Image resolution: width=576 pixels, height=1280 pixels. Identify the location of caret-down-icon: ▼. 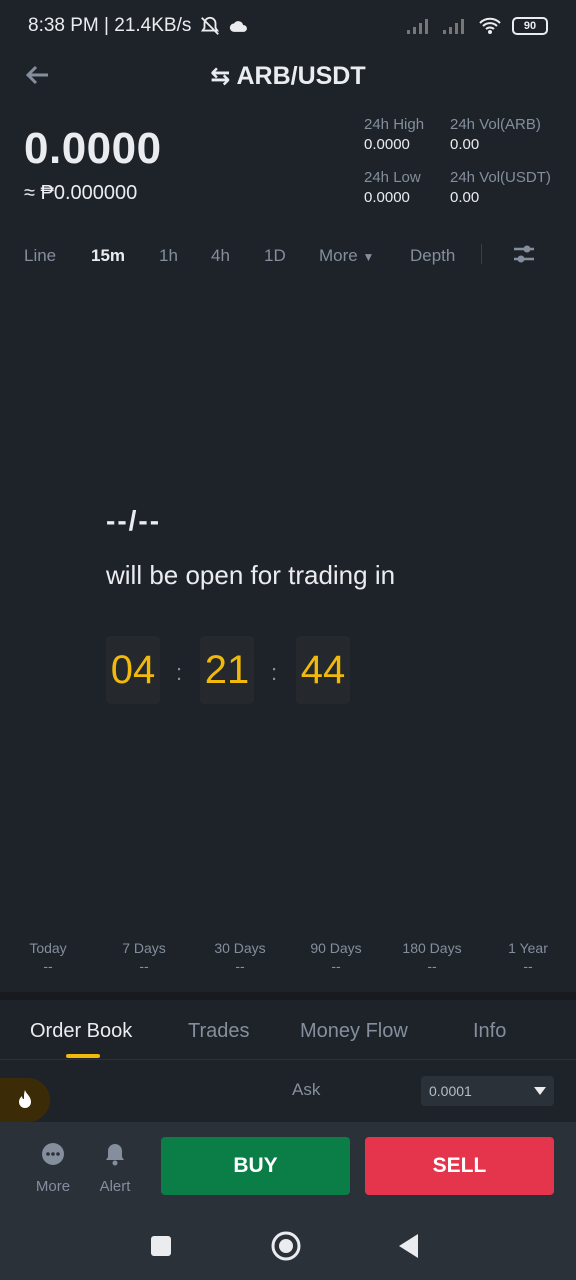
(368, 257).